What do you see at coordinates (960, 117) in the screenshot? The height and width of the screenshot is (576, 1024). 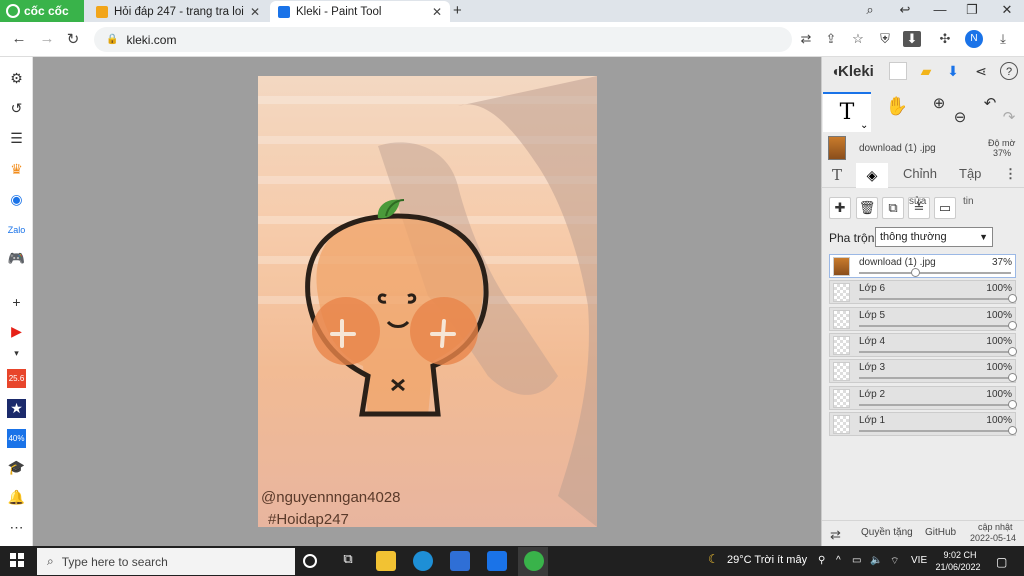 I see `zoom-out-icon: ⊖` at bounding box center [960, 117].